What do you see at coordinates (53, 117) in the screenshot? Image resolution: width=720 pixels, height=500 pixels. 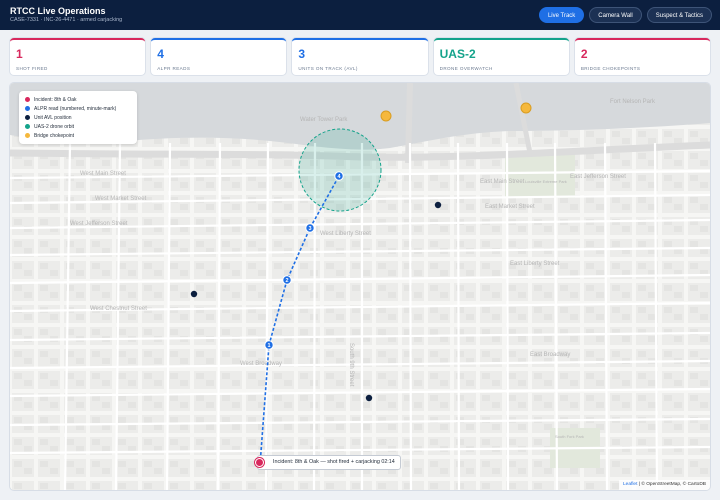 I see `legend-label: Unit AVL position` at bounding box center [53, 117].